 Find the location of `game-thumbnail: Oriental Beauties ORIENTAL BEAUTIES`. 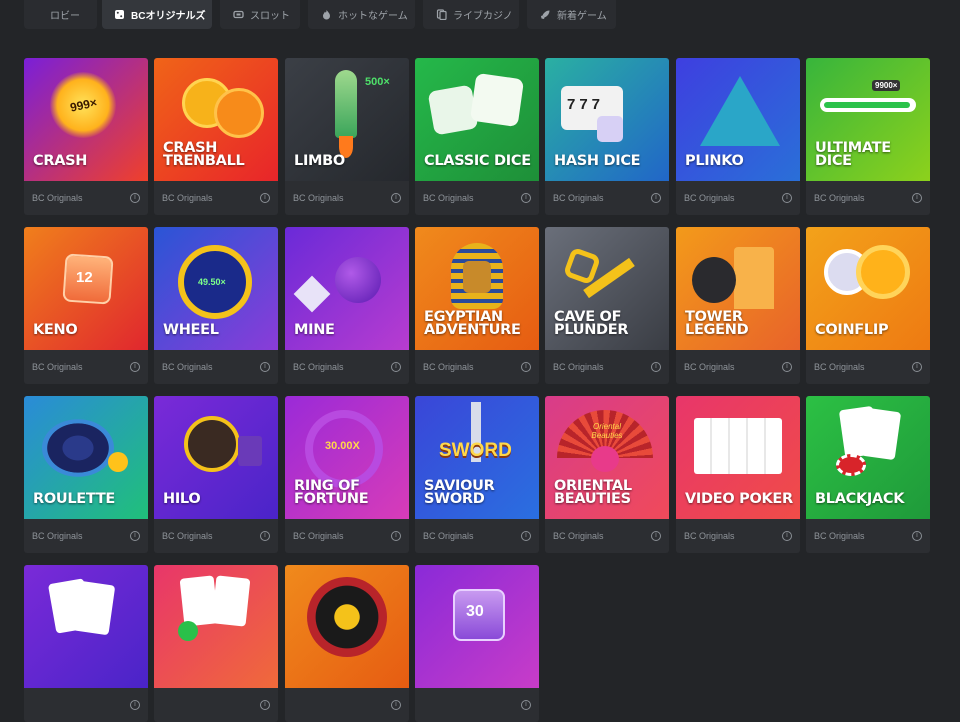

game-thumbnail: Oriental Beauties ORIENTAL BEAUTIES is located at coordinates (607, 457).